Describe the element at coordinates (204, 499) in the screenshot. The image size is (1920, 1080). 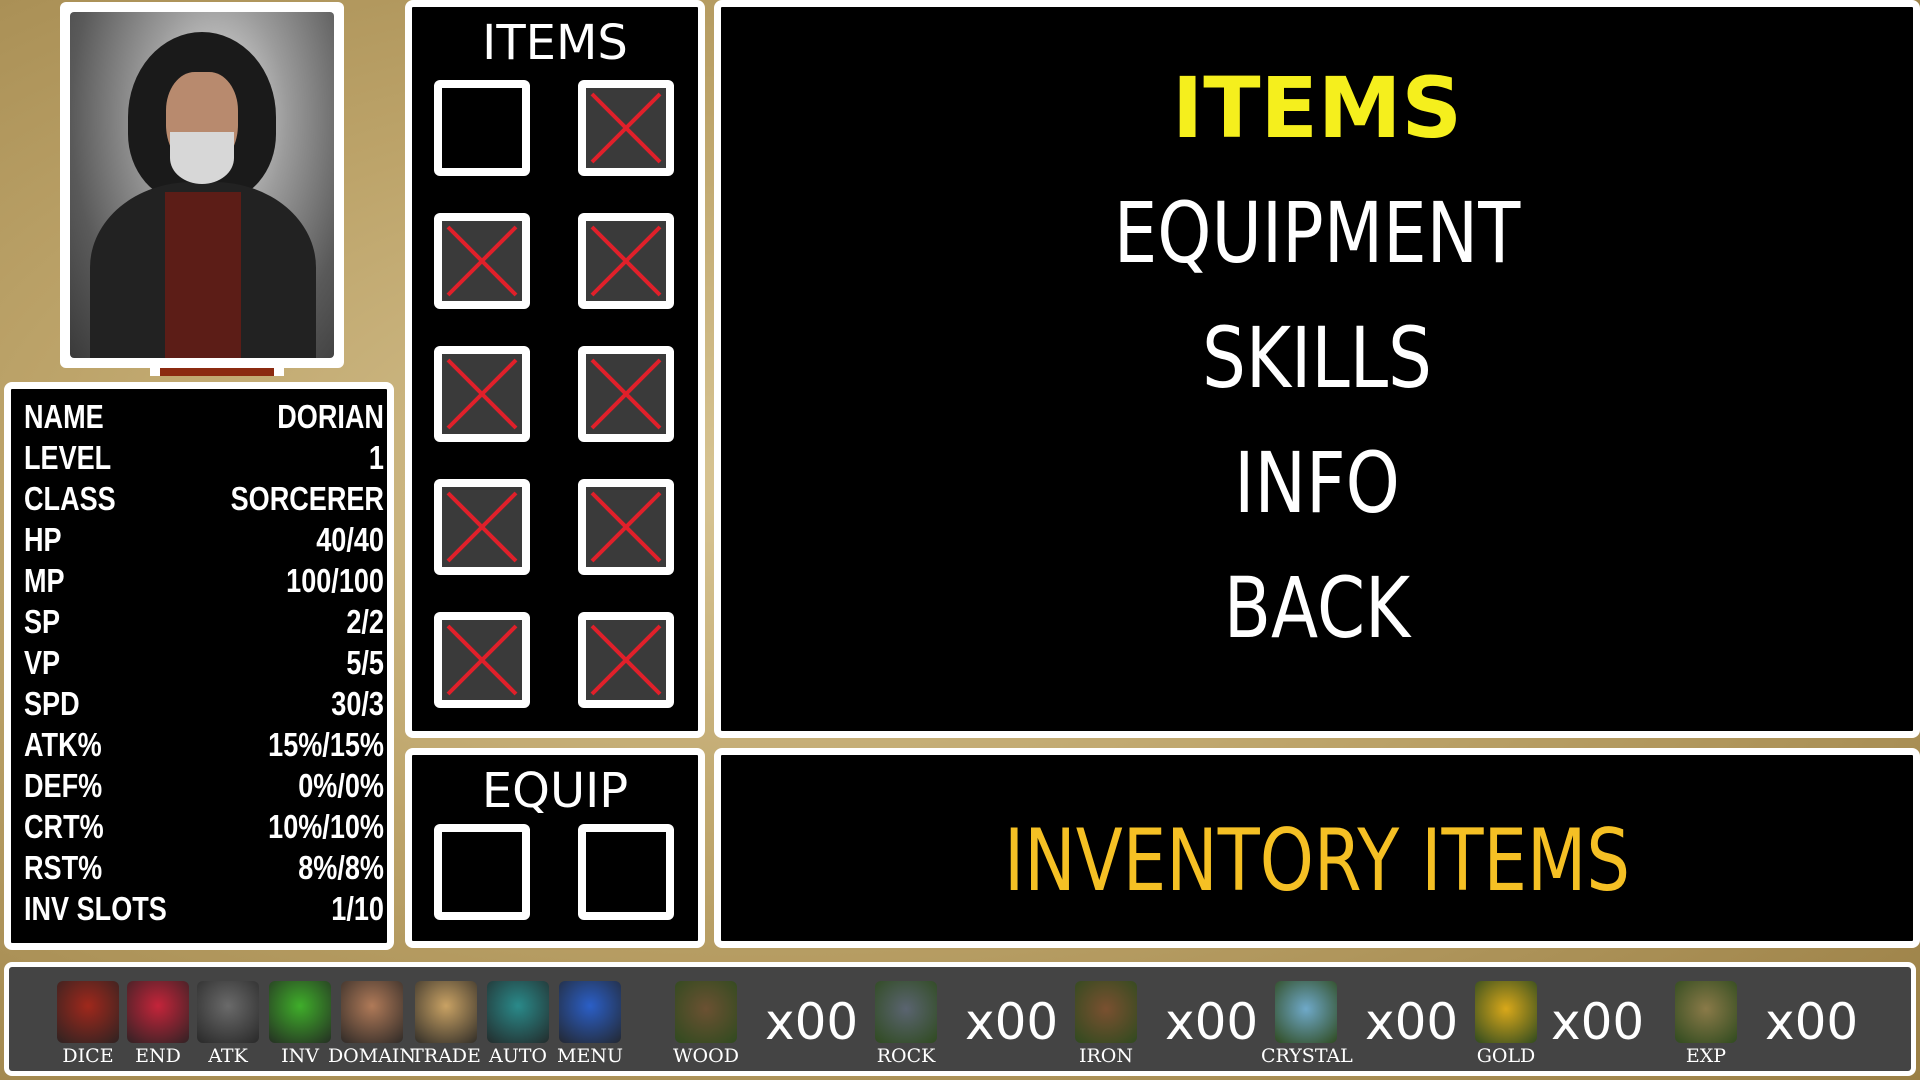
I see `stat-row: CLASS SORCERER` at that location.